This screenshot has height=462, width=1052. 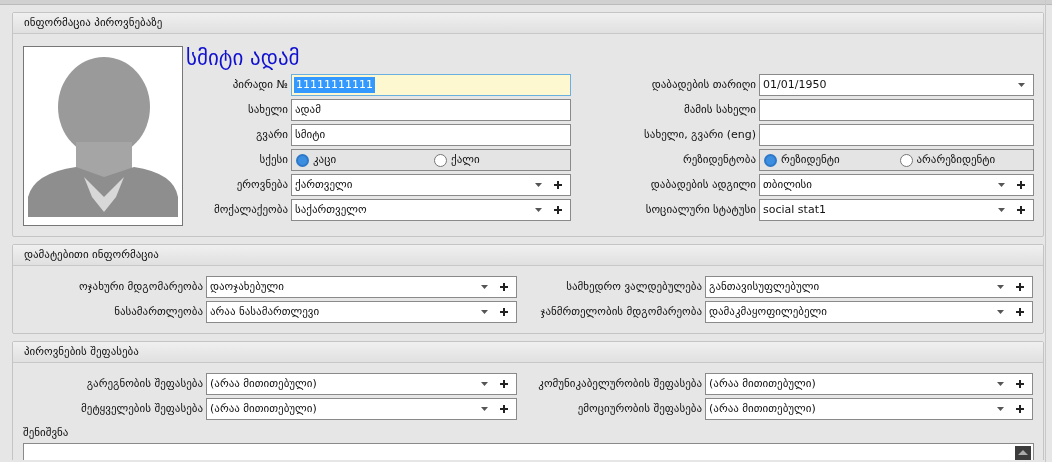 I want to click on field-label: პირადი №, so click(x=259, y=84).